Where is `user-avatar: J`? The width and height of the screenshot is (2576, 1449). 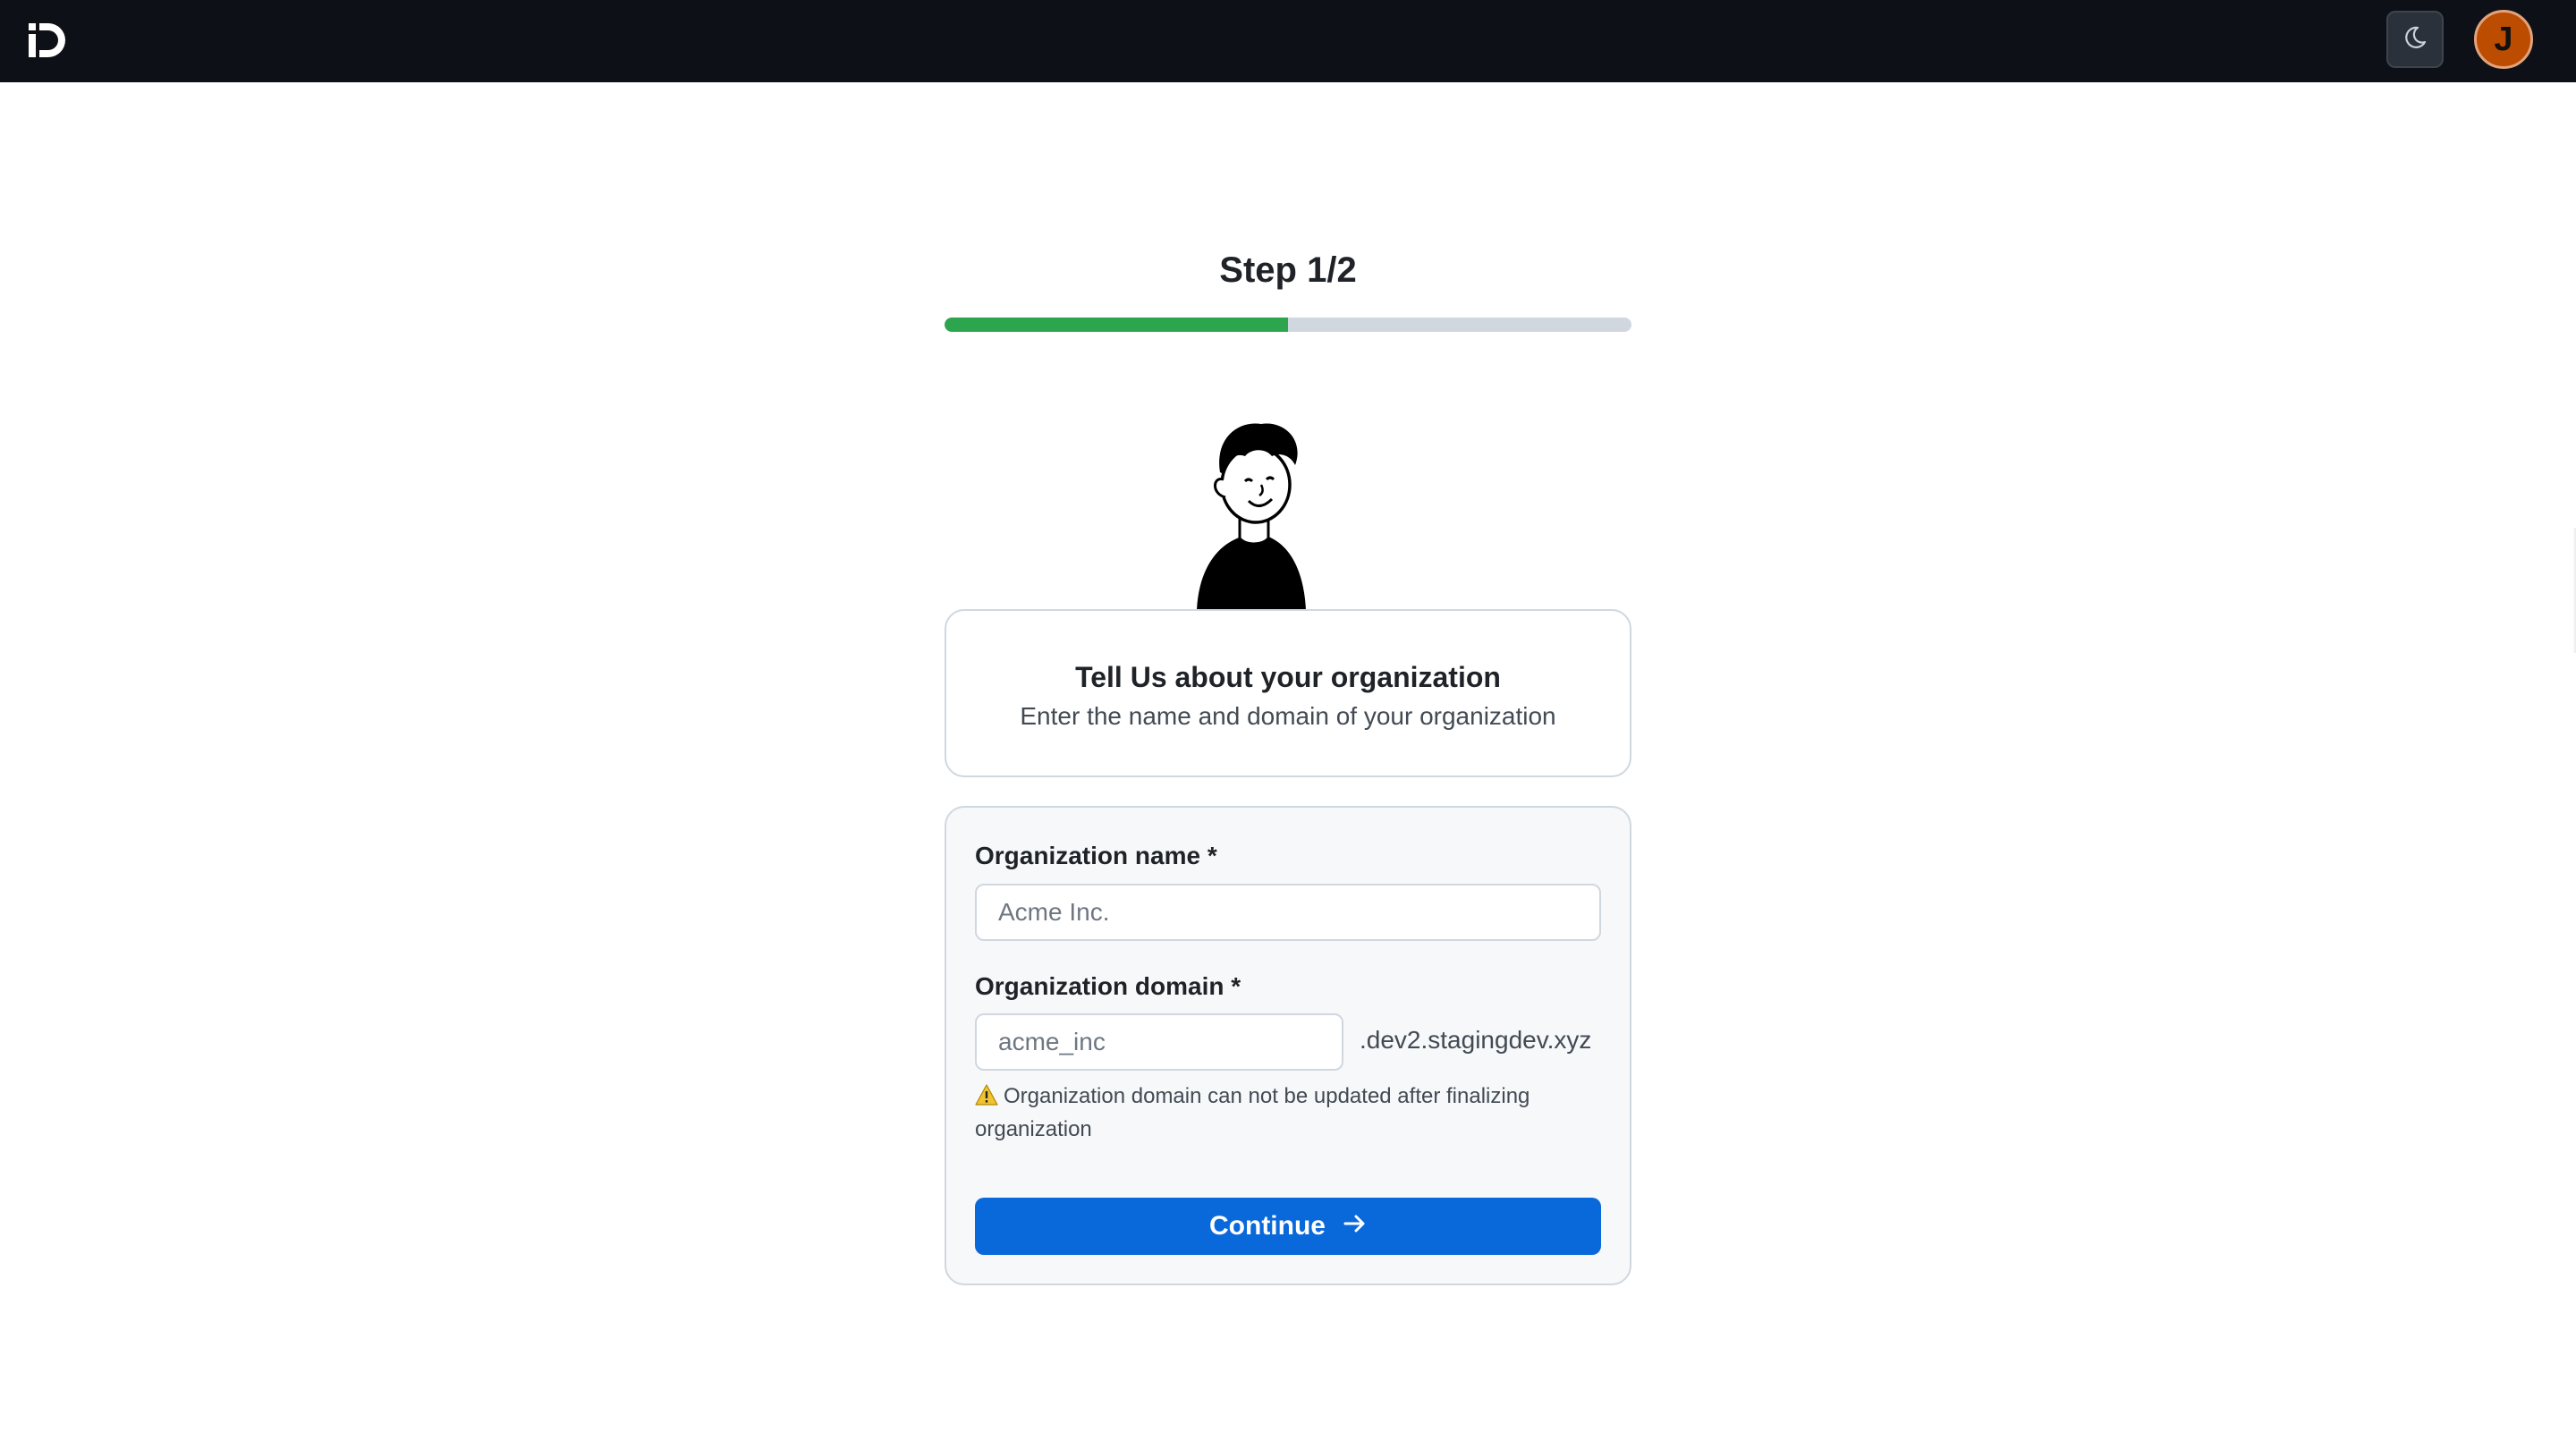 user-avatar: J is located at coordinates (2503, 39).